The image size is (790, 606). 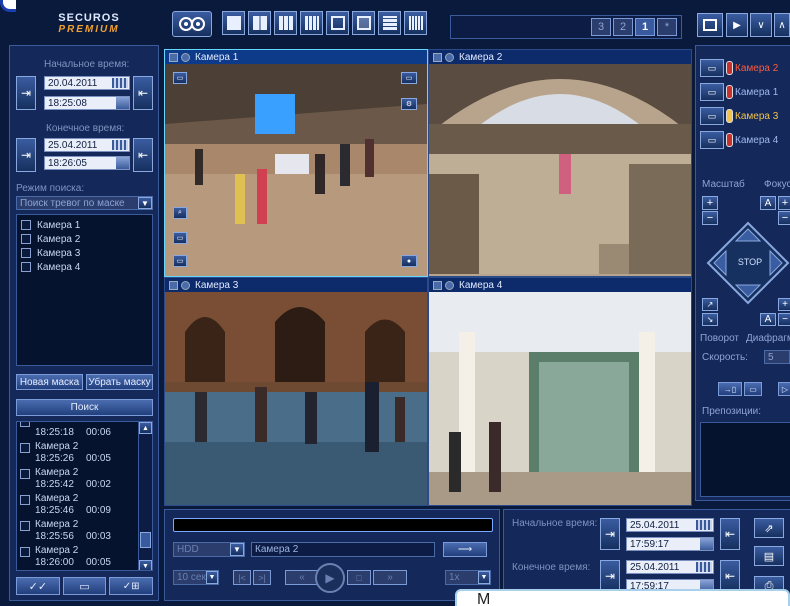 I want to click on camera-filter-item: Камера 4, so click(x=84, y=267).